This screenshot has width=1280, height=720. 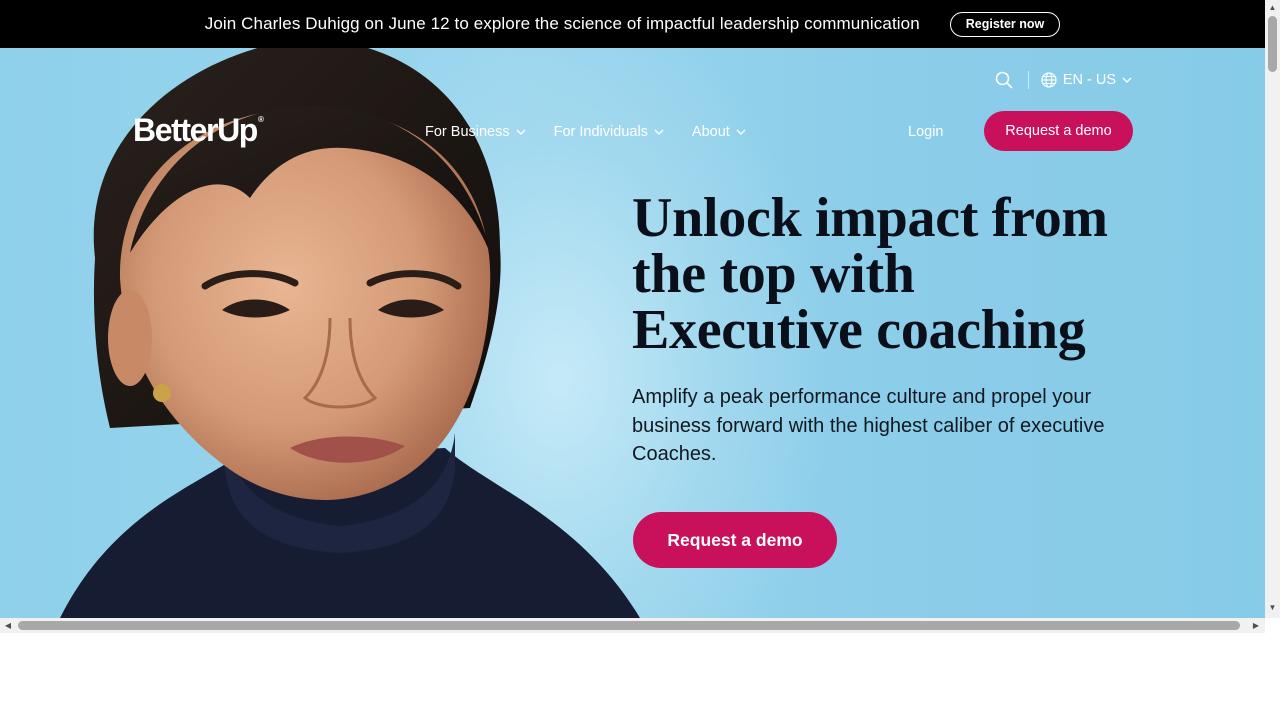 I want to click on login-link: Login, so click(x=925, y=132).